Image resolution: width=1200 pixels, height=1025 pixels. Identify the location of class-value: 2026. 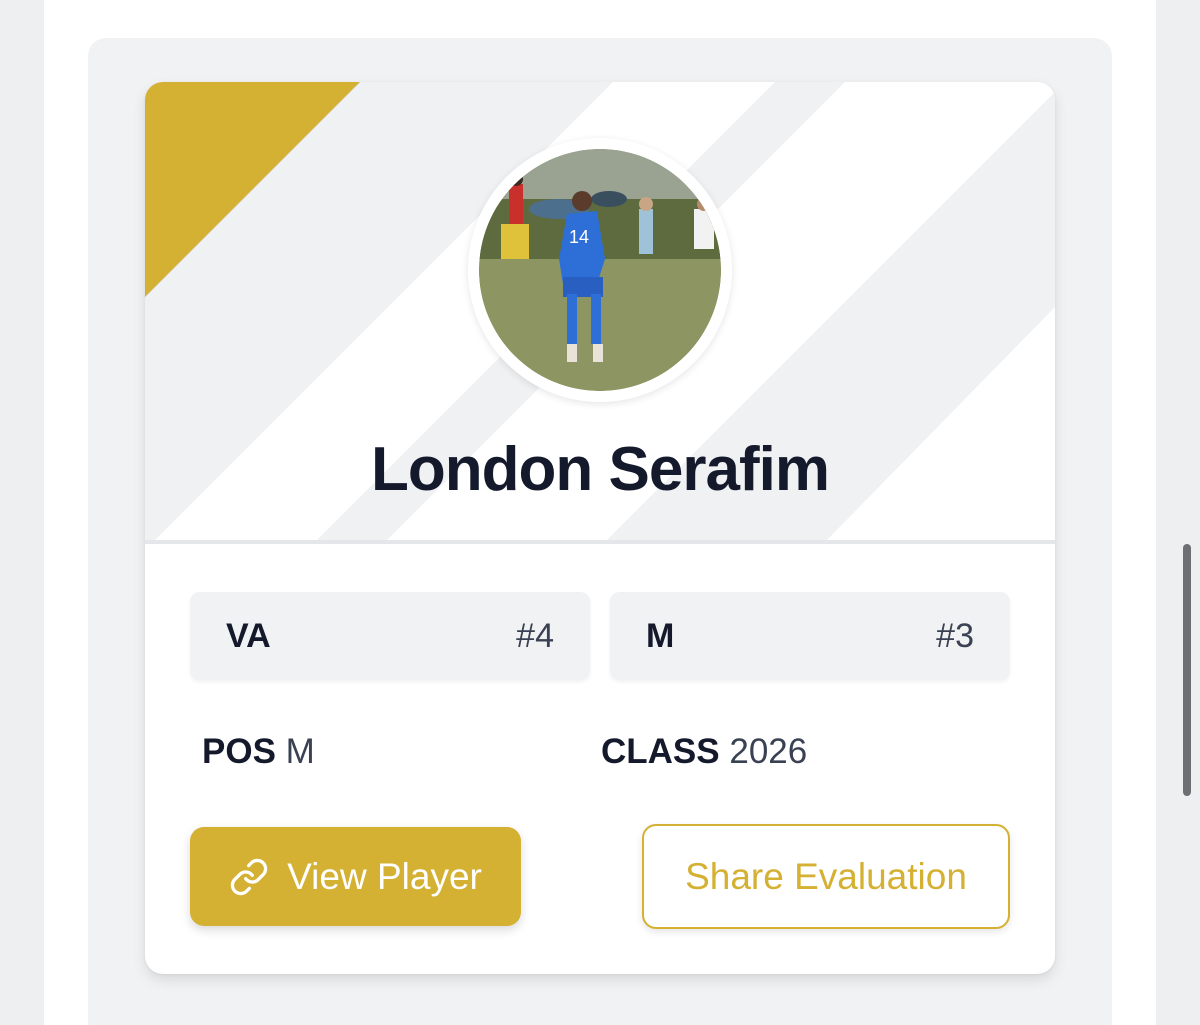
(768, 751).